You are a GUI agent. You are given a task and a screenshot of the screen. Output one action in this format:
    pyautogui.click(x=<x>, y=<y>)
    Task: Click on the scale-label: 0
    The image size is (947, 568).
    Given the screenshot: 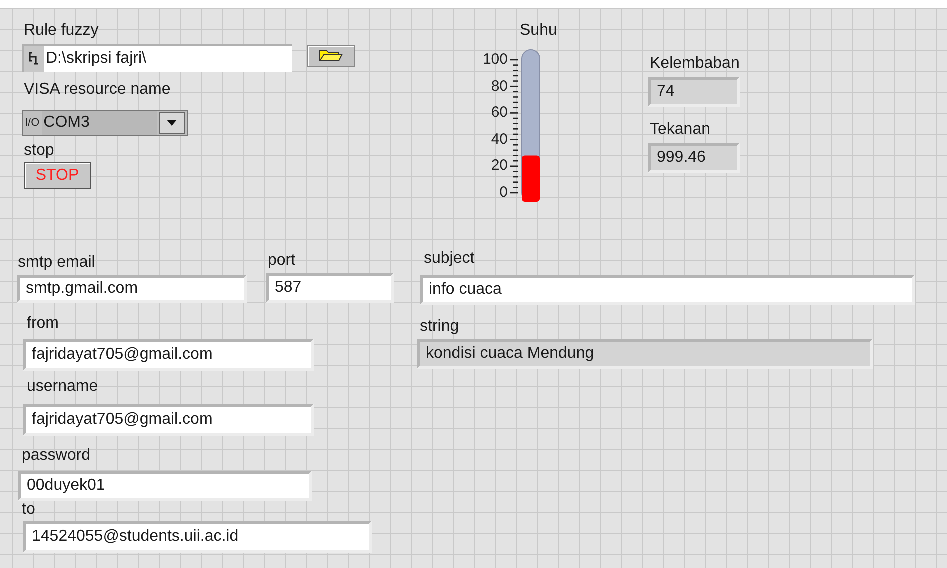 What is the action you would take?
    pyautogui.click(x=503, y=193)
    